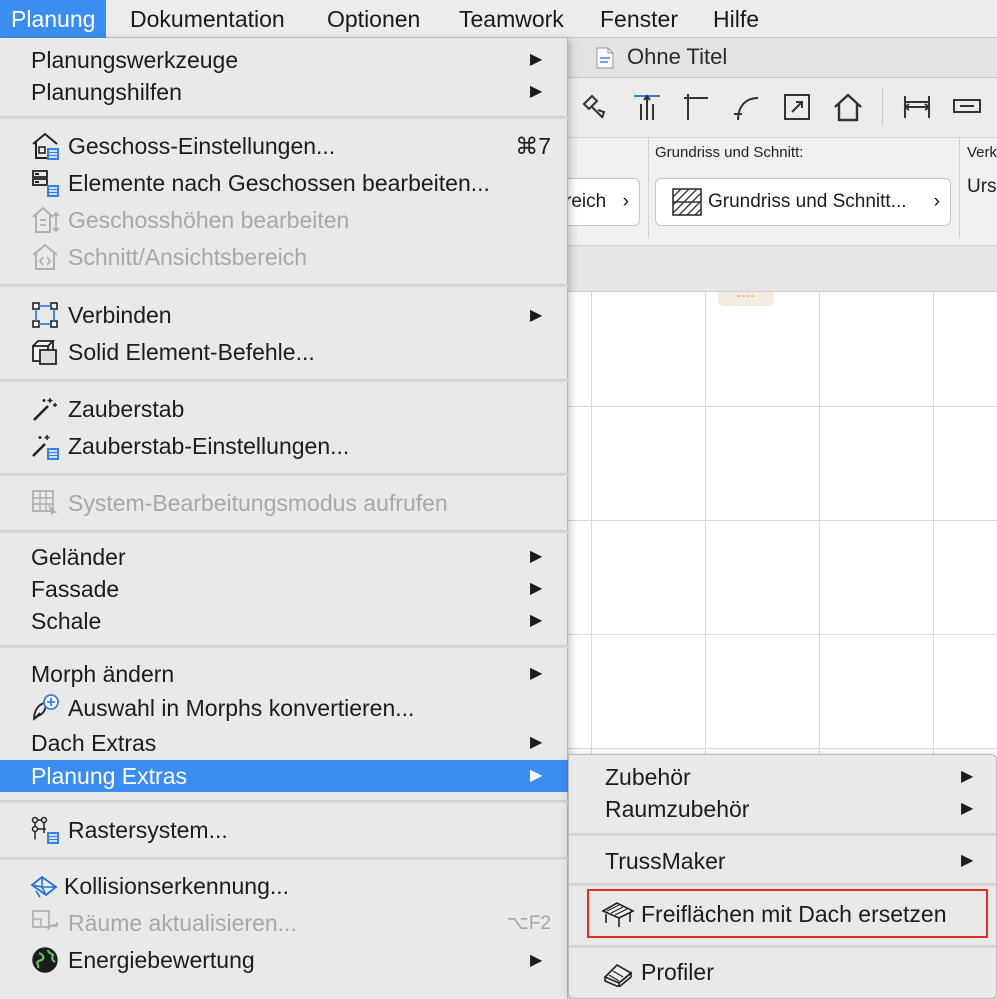 The image size is (997, 999). What do you see at coordinates (511, 19) in the screenshot?
I see `menubar-teamwork: Teamwork` at bounding box center [511, 19].